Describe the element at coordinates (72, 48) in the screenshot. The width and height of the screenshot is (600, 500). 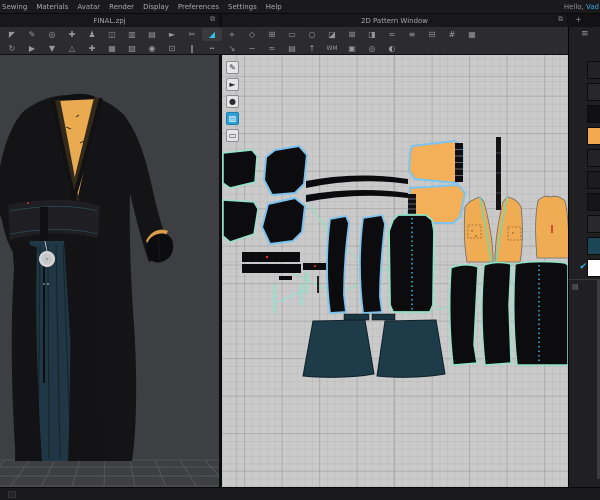
I see `pattern-3d-tool-icon: △` at that location.